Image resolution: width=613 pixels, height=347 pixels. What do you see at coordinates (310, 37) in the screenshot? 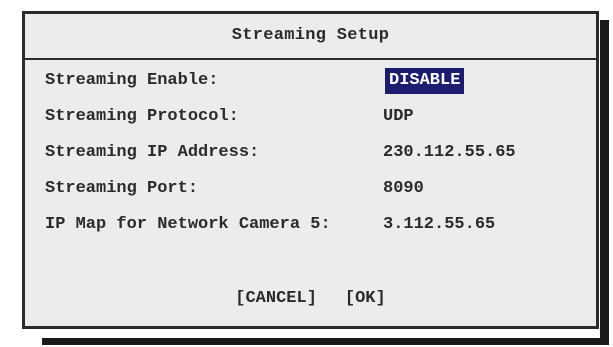
I see `dialog-title: Streaming Setup` at bounding box center [310, 37].